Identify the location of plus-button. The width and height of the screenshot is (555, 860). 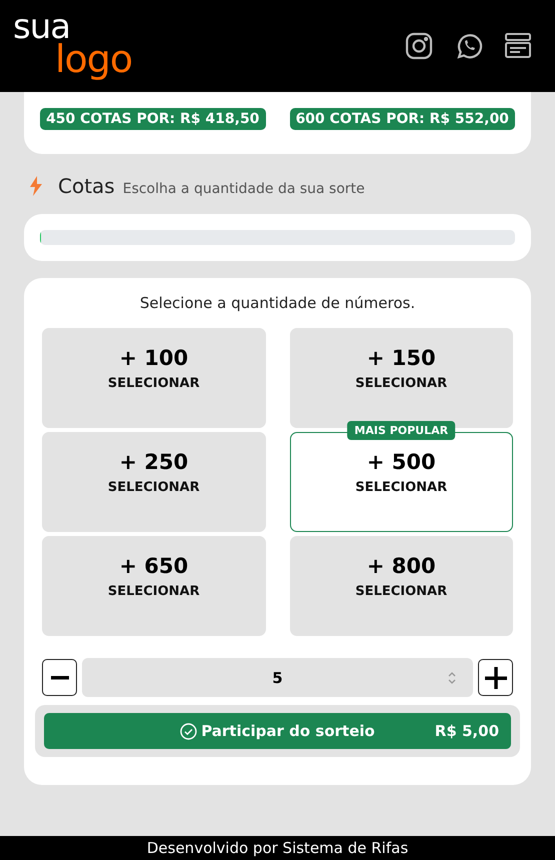
(495, 677).